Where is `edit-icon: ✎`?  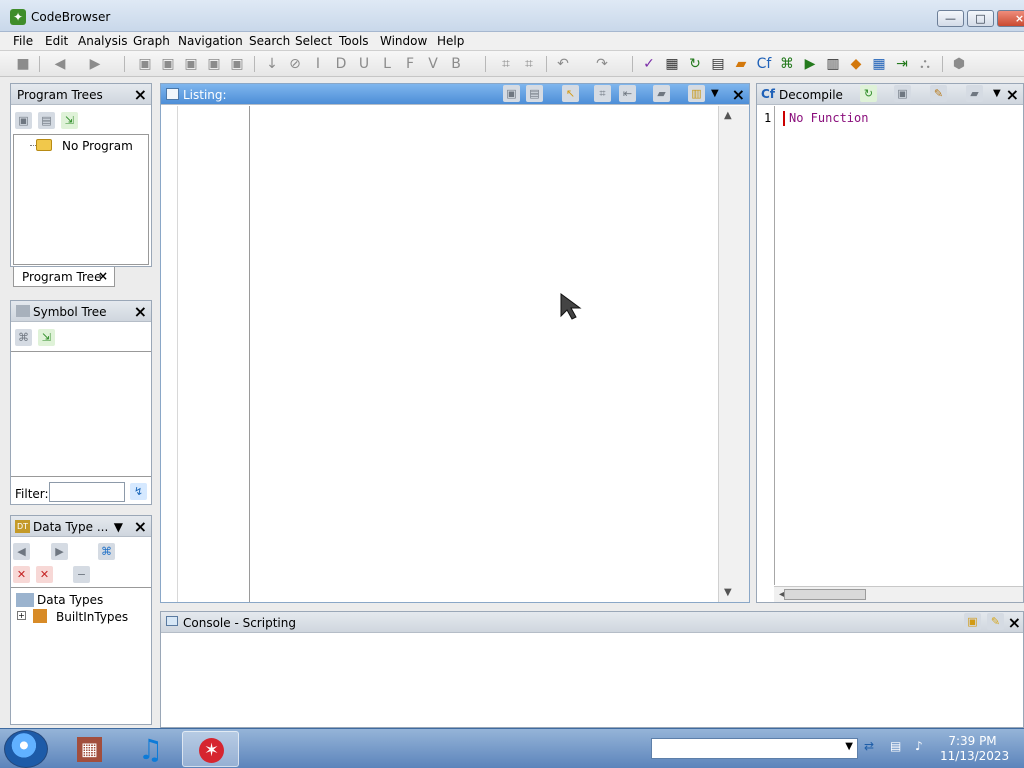 edit-icon: ✎ is located at coordinates (938, 93).